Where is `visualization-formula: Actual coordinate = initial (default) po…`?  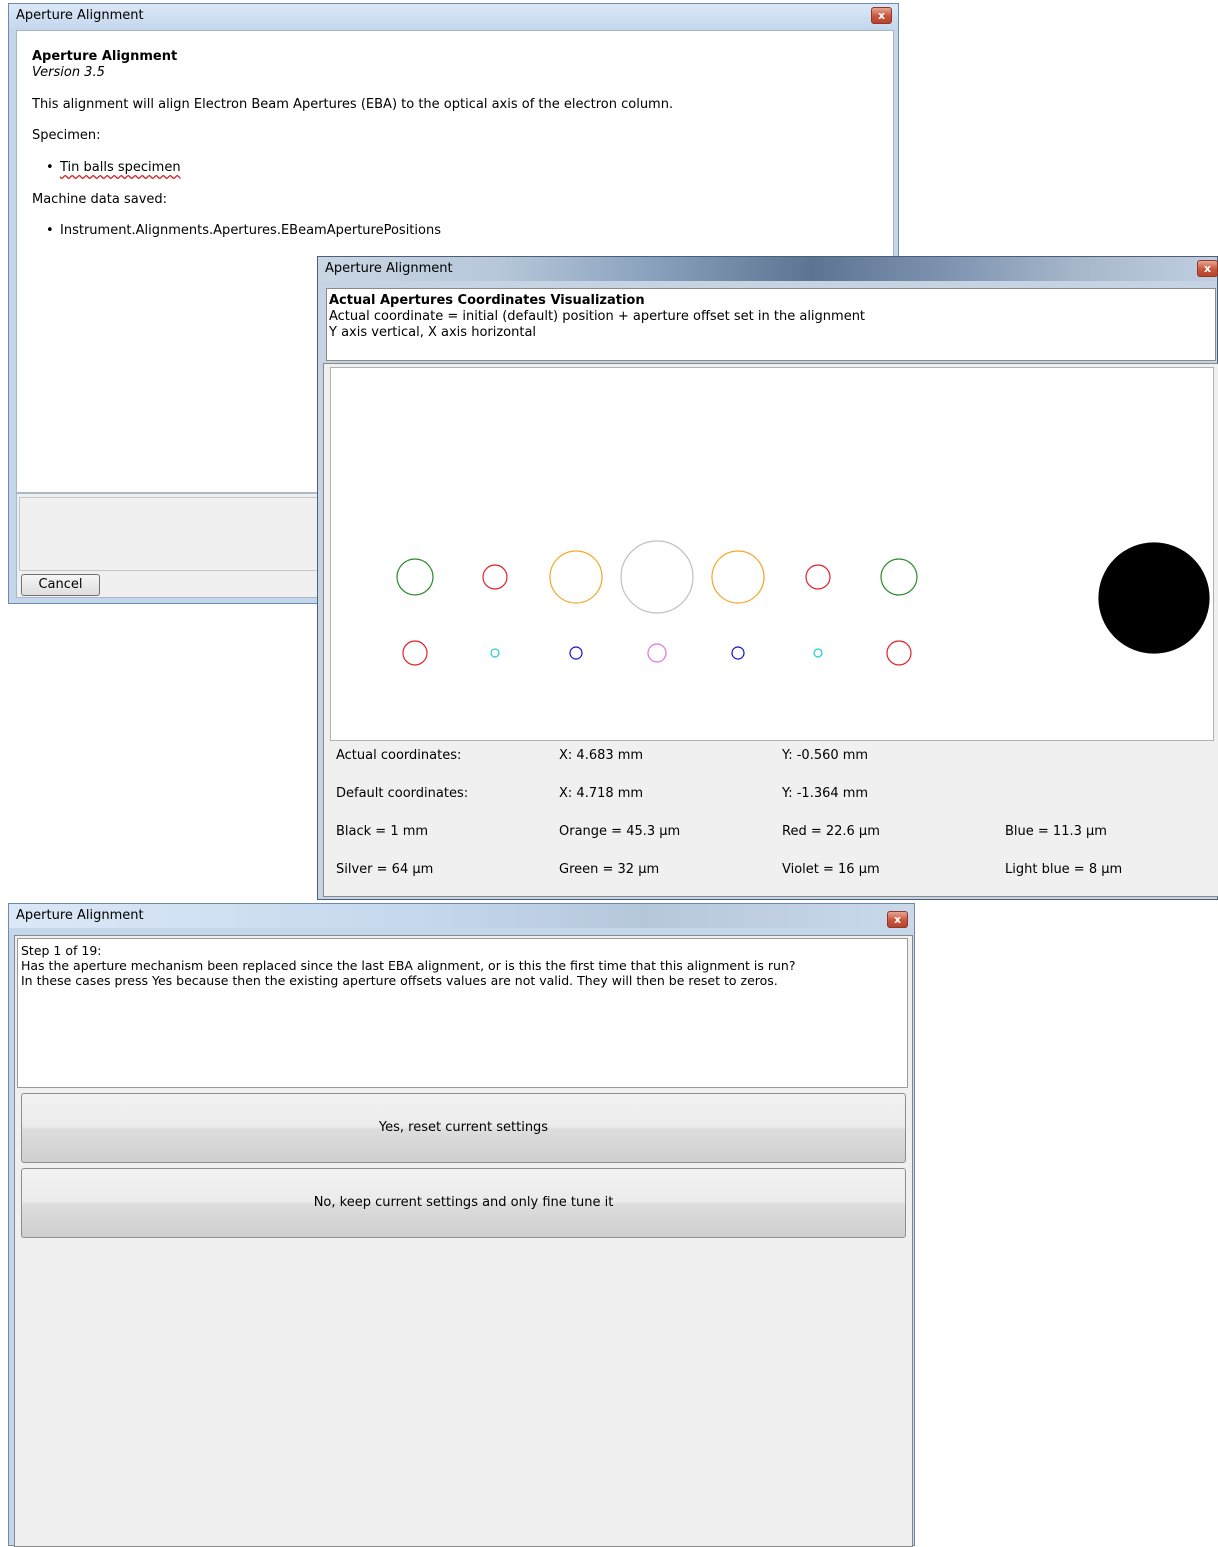 visualization-formula: Actual coordinate = initial (default) po… is located at coordinates (597, 316).